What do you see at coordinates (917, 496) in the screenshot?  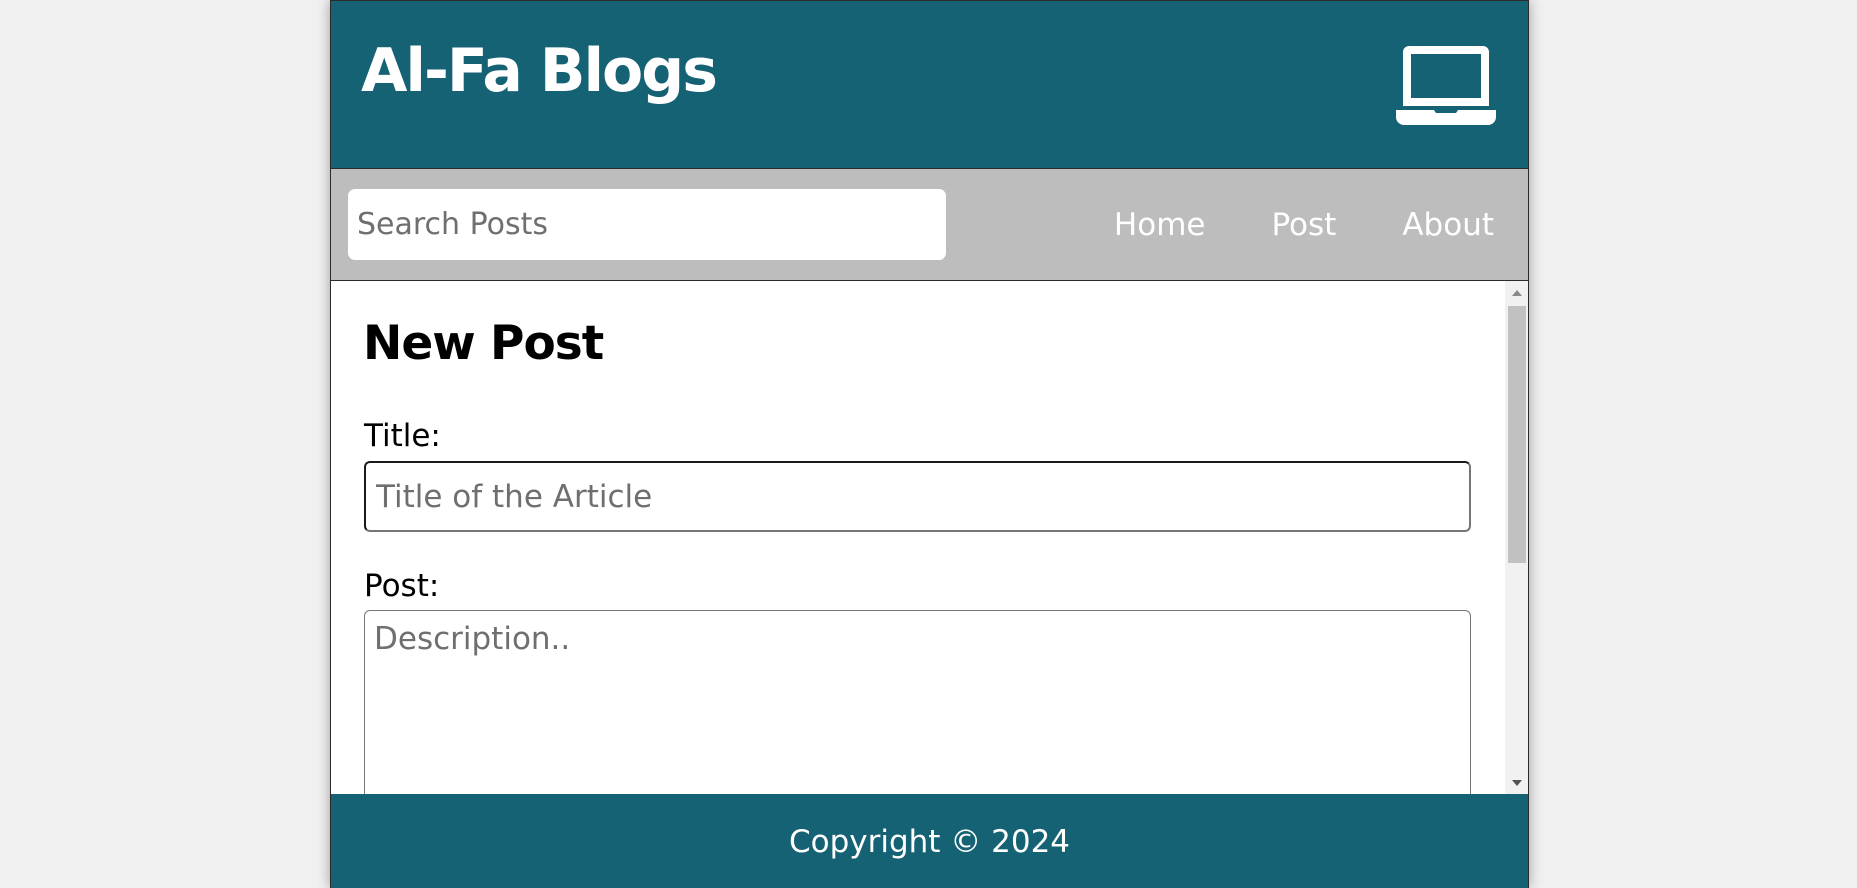 I see `title-input` at bounding box center [917, 496].